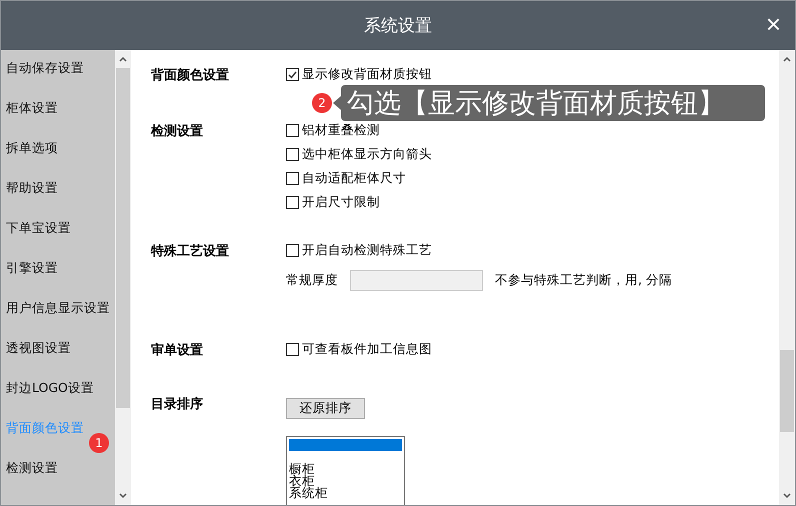 This screenshot has width=796, height=506. Describe the element at coordinates (359, 353) in the screenshot. I see `checkbox-option: 可查看板件加工信息图` at that location.